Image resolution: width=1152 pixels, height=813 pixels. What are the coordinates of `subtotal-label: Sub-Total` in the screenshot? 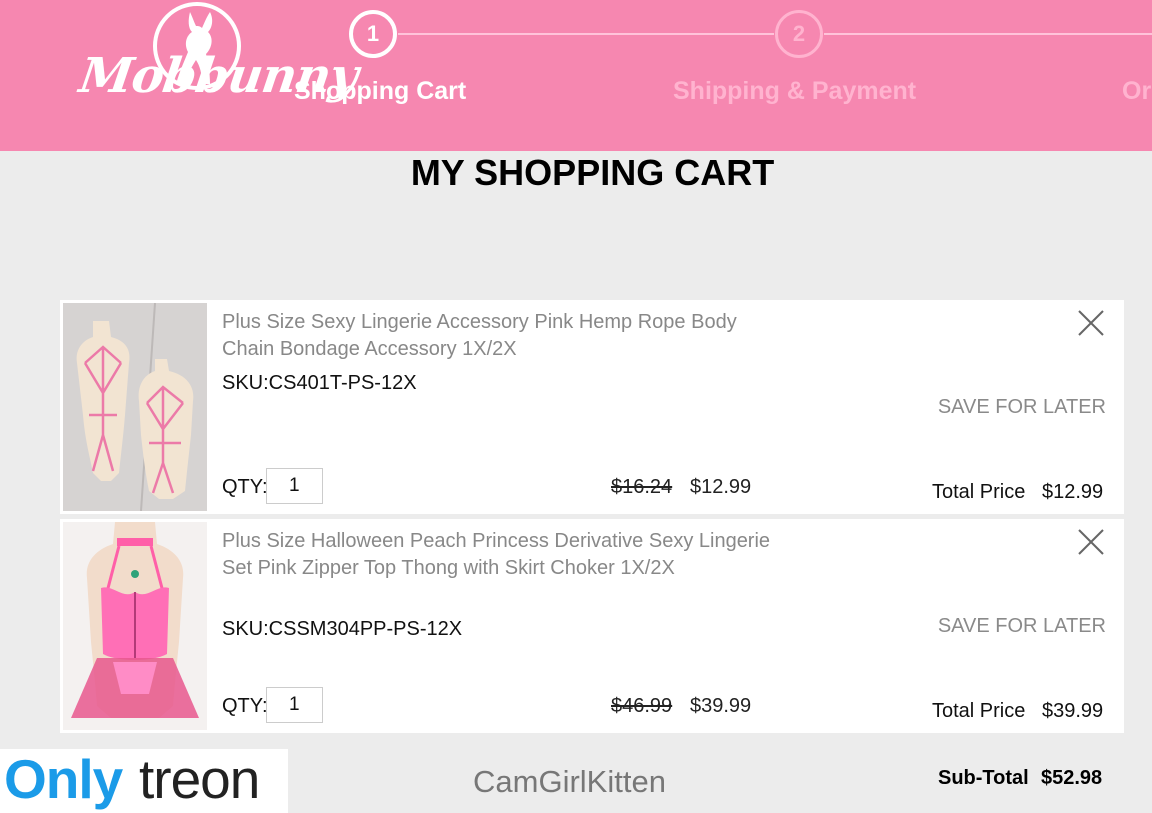 It's located at (983, 778).